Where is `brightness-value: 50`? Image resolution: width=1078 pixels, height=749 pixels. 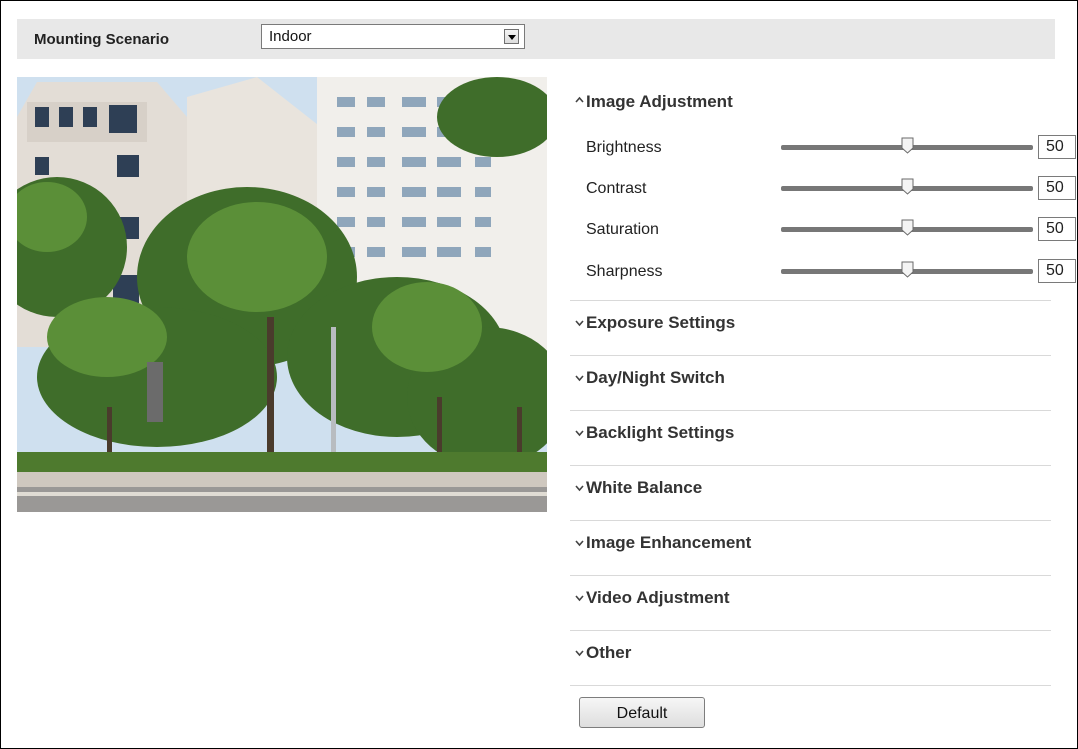
brightness-value: 50 is located at coordinates (1057, 147).